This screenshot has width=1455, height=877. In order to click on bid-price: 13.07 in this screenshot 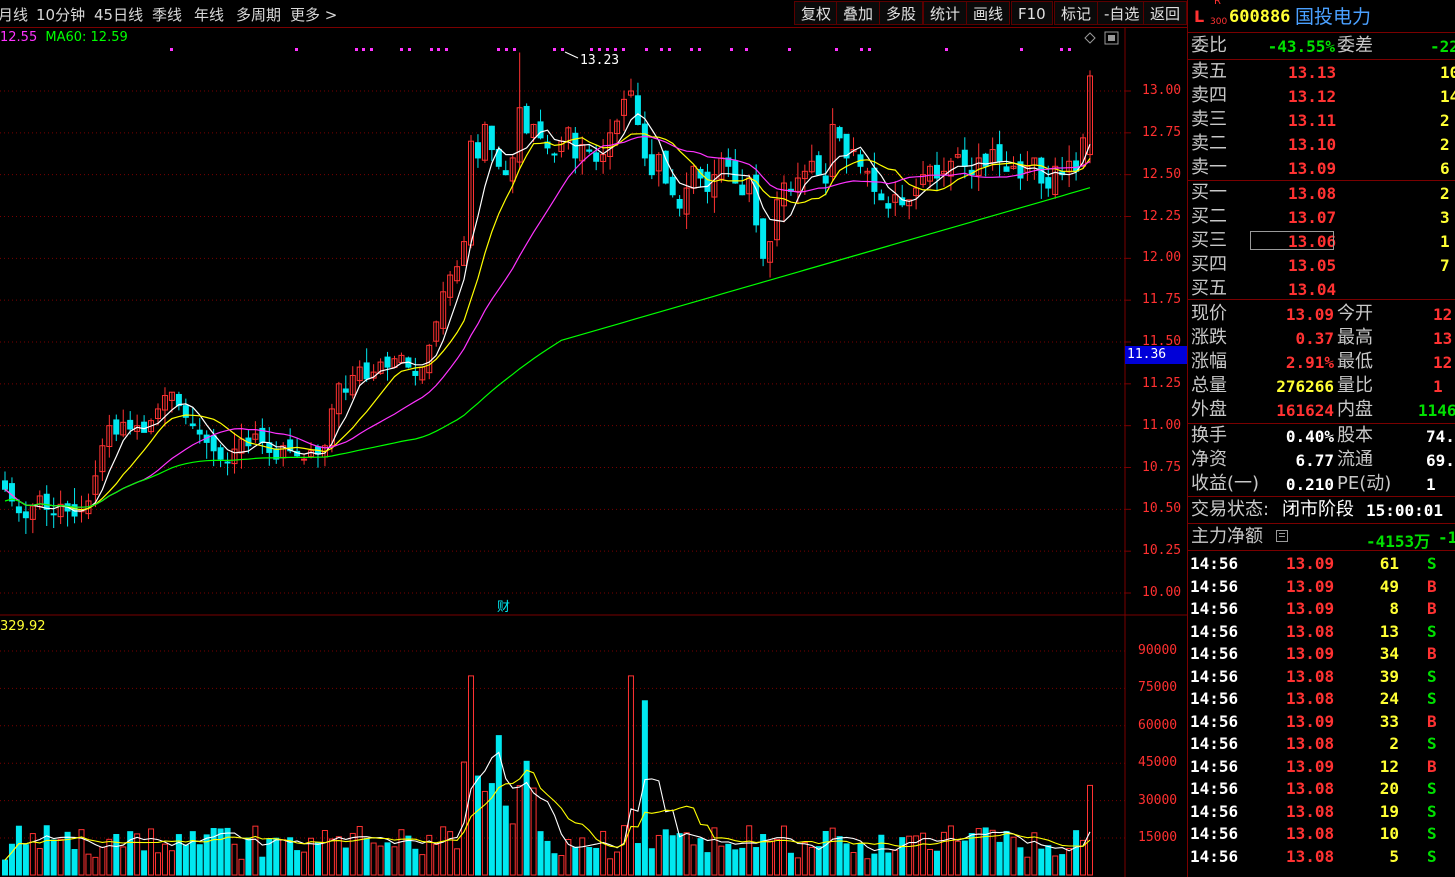, I will do `click(1312, 217)`.